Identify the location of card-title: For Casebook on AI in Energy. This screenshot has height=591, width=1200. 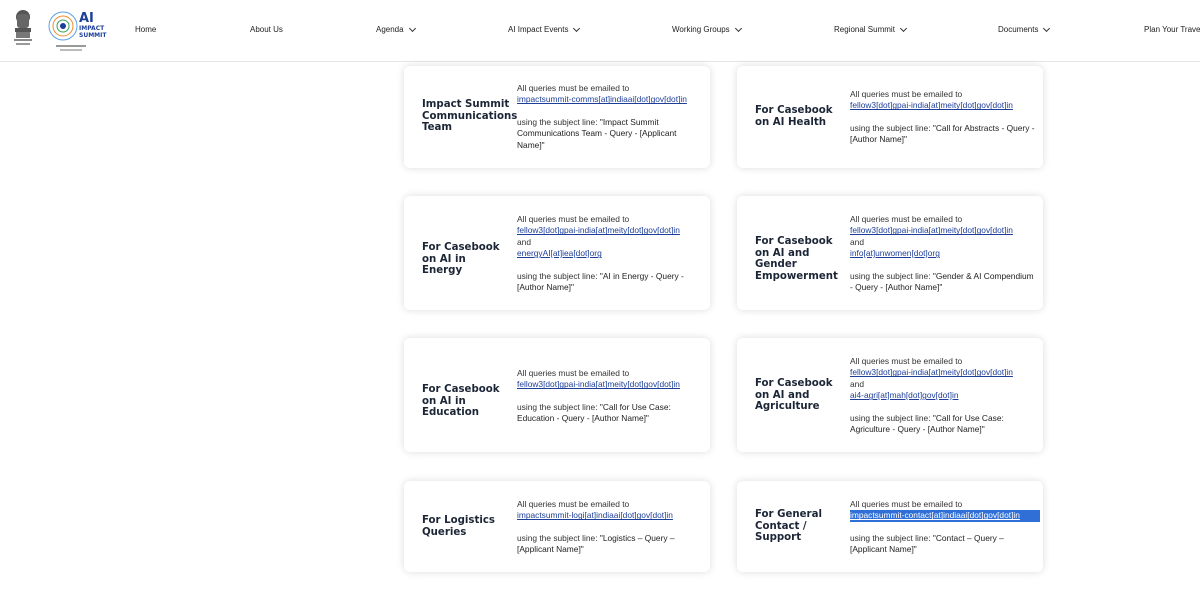
(461, 259).